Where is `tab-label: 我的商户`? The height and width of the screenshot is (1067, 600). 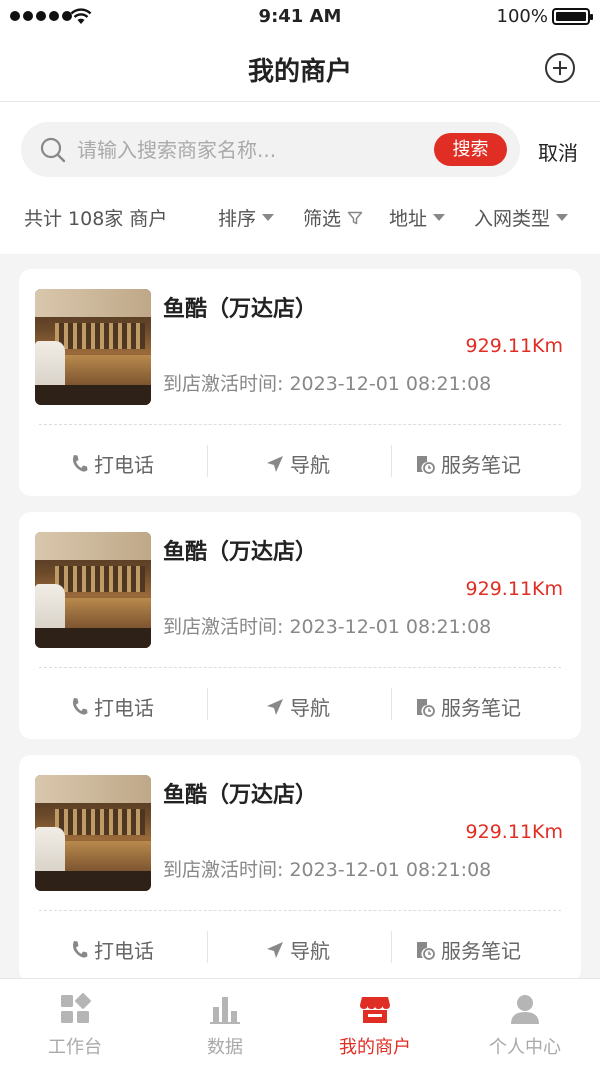 tab-label: 我的商户 is located at coordinates (375, 1047).